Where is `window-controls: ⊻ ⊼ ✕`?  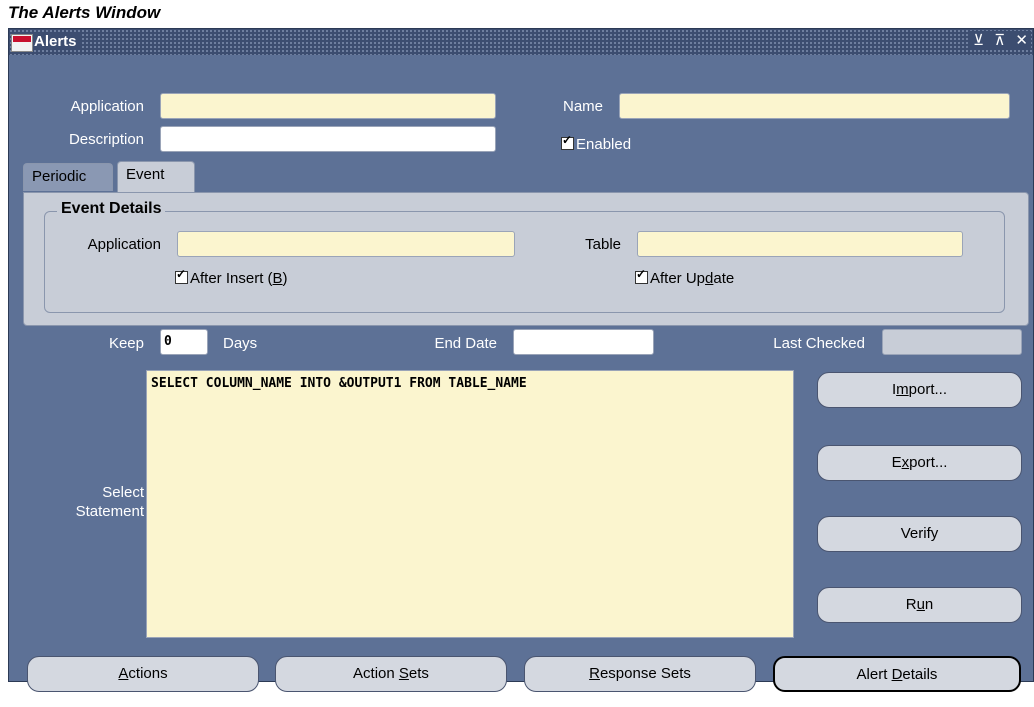
window-controls: ⊻ ⊼ ✕ is located at coordinates (1000, 40).